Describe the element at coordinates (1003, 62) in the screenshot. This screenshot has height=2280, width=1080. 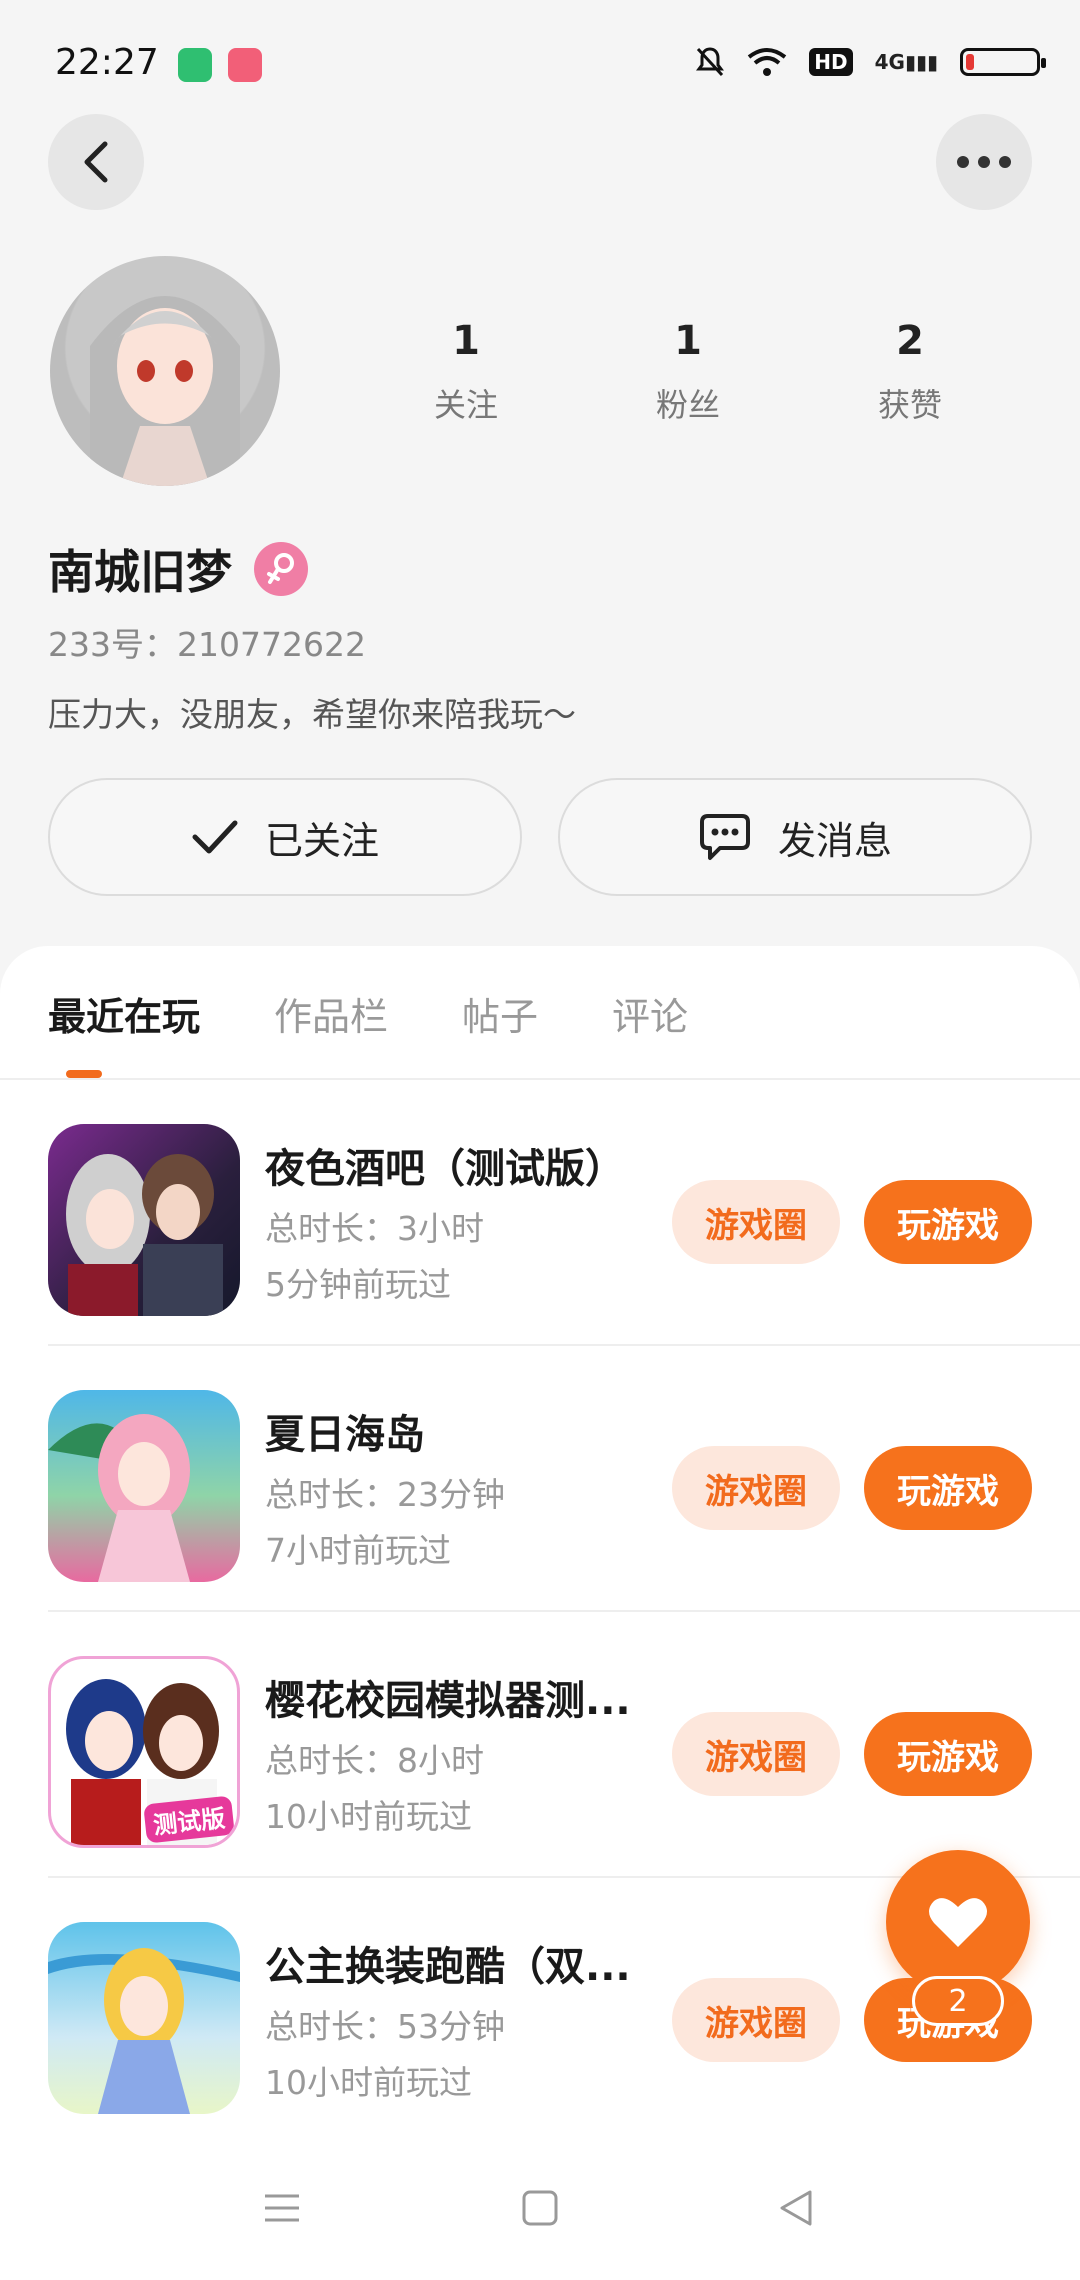
I see `battery-icon` at that location.